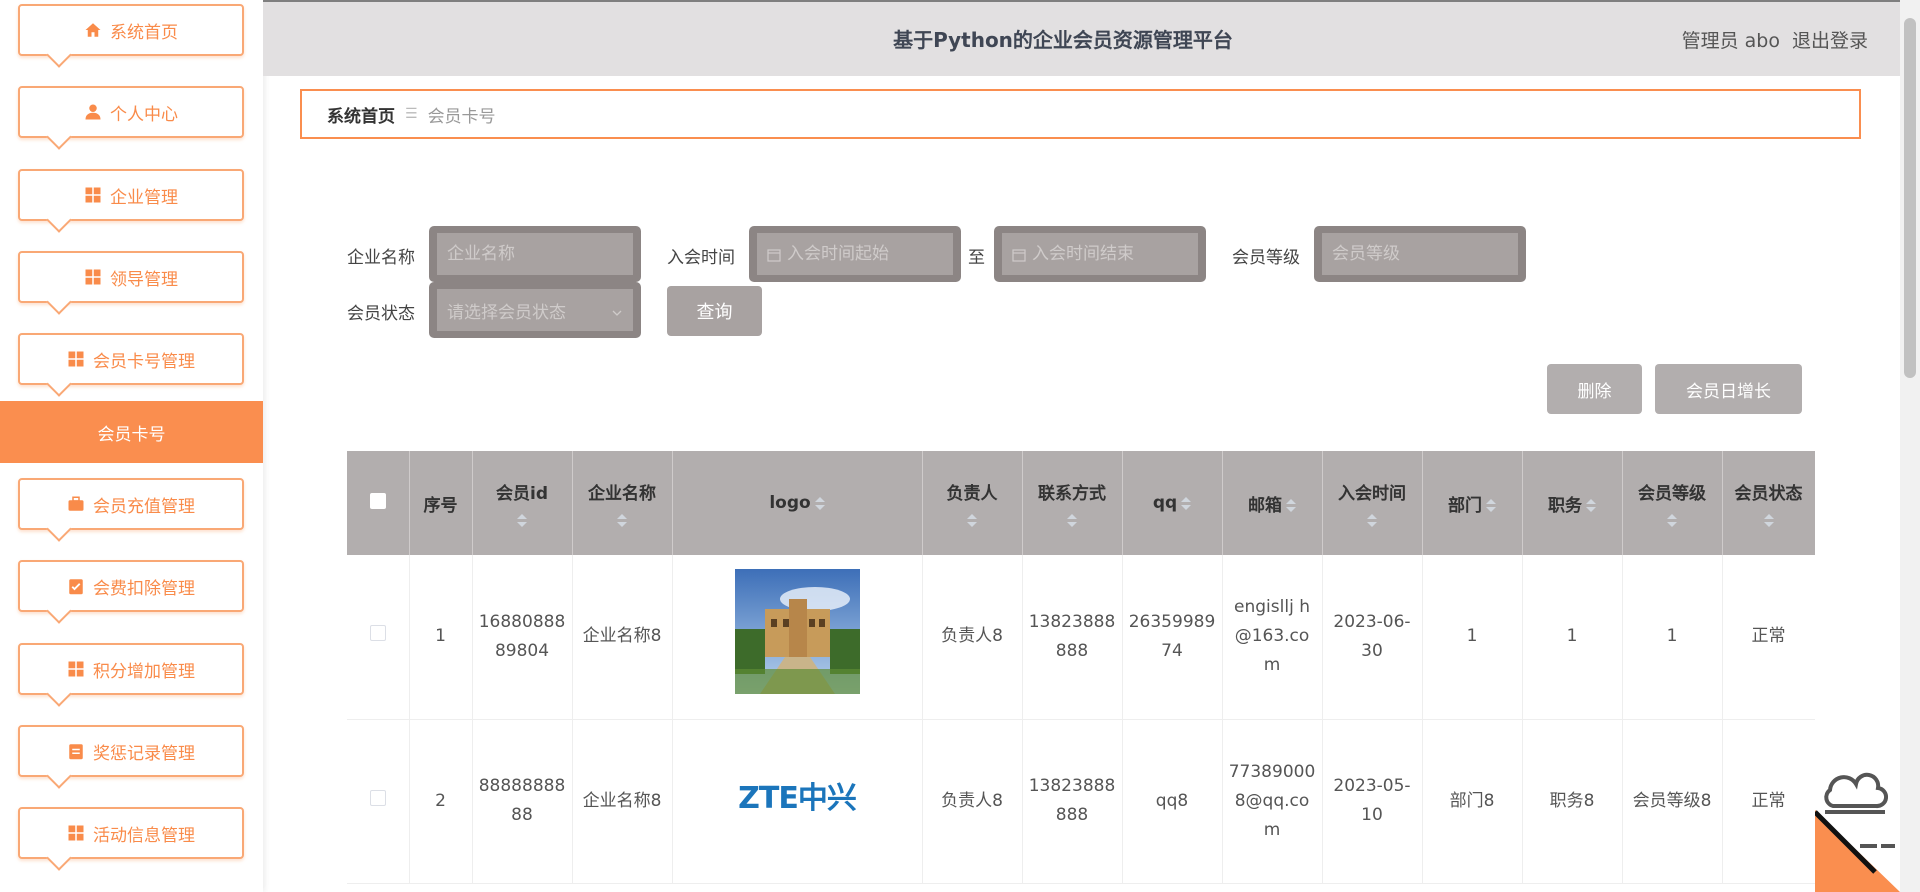  What do you see at coordinates (1115, 254) in the screenshot?
I see `join-time-end-input` at bounding box center [1115, 254].